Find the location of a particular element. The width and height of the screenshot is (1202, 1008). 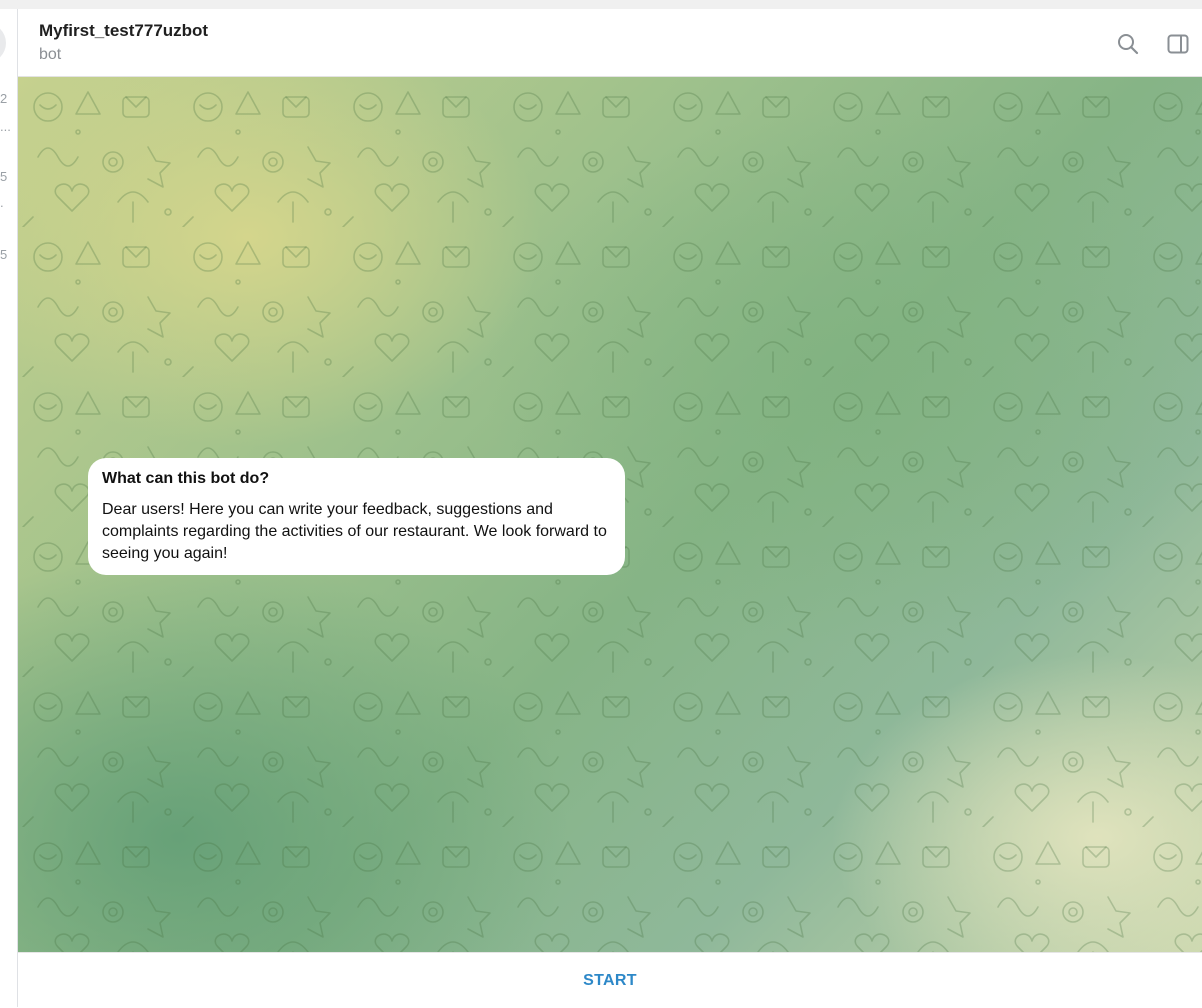

search-button is located at coordinates (1128, 44).